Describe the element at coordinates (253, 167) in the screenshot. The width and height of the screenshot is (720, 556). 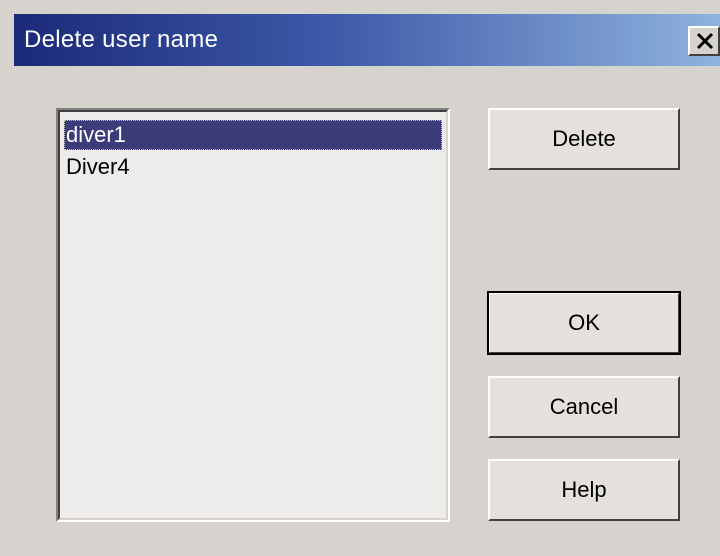
I see `list-item-diver4: Diver4` at that location.